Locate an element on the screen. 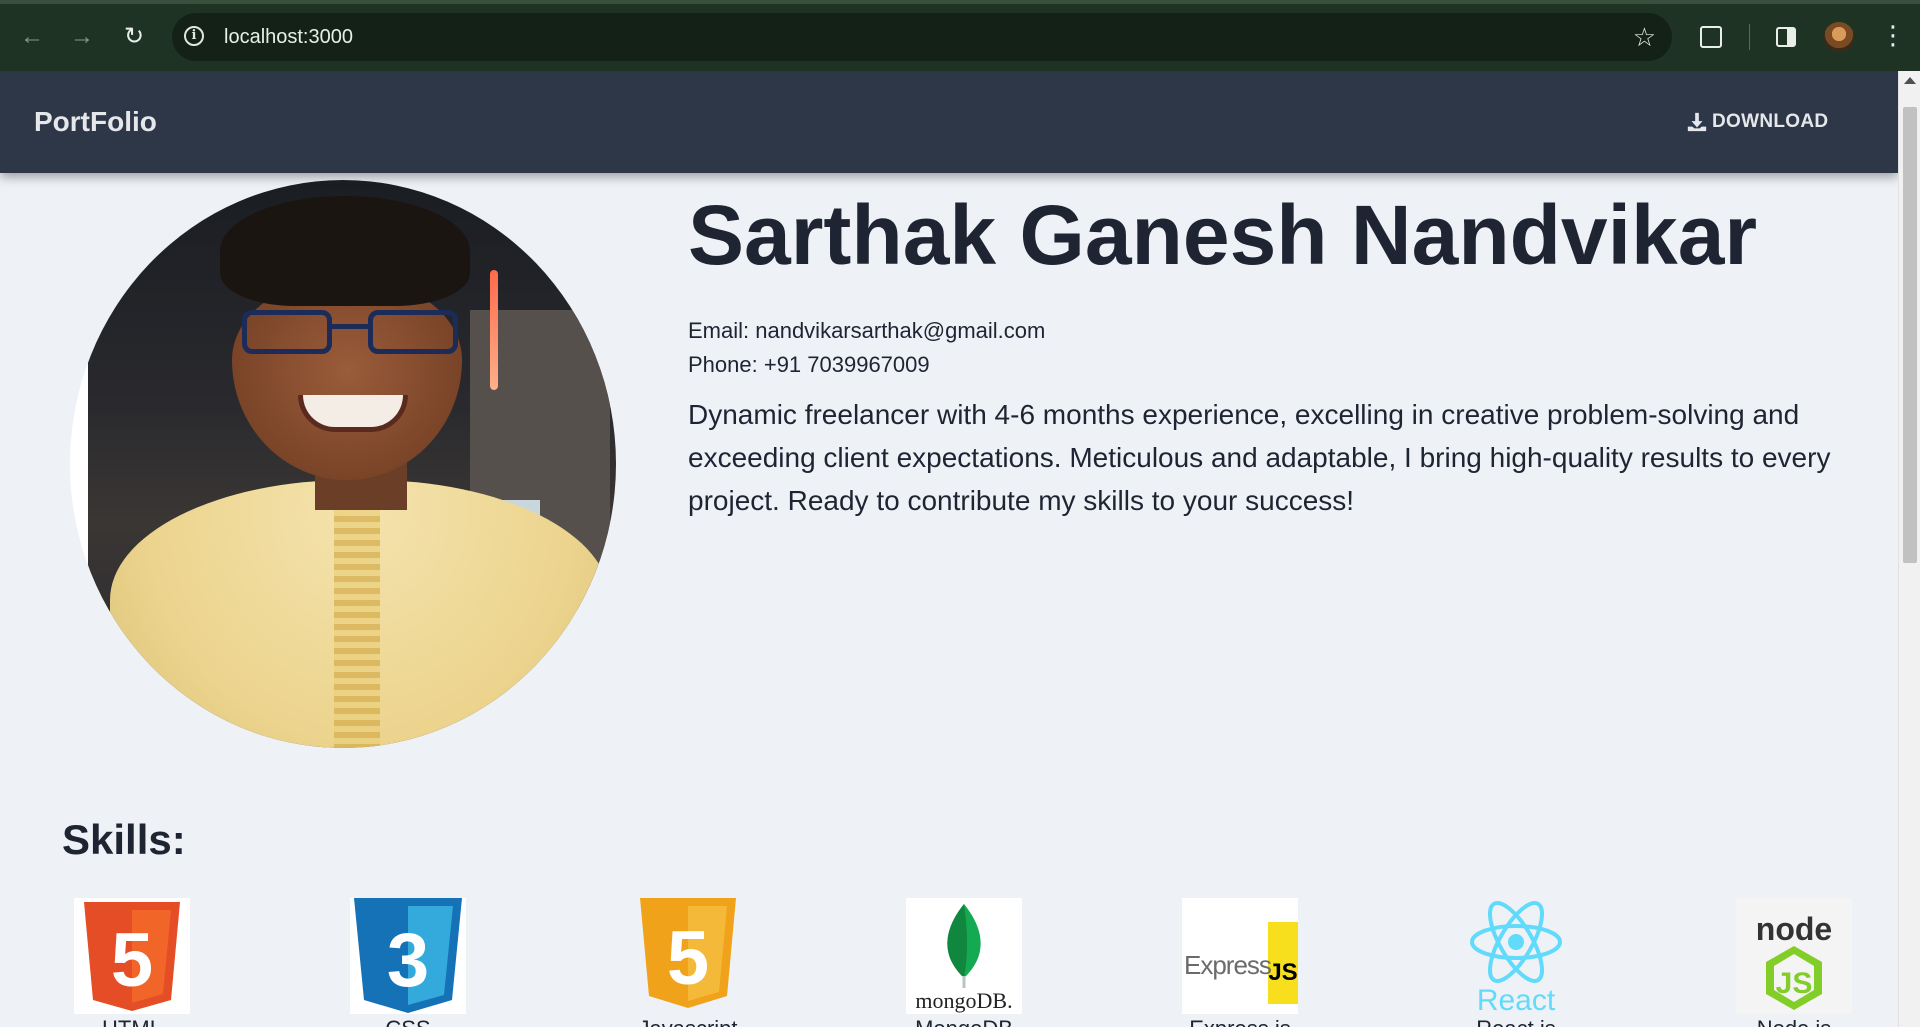  express-logo-badge: JS is located at coordinates (1282, 972).